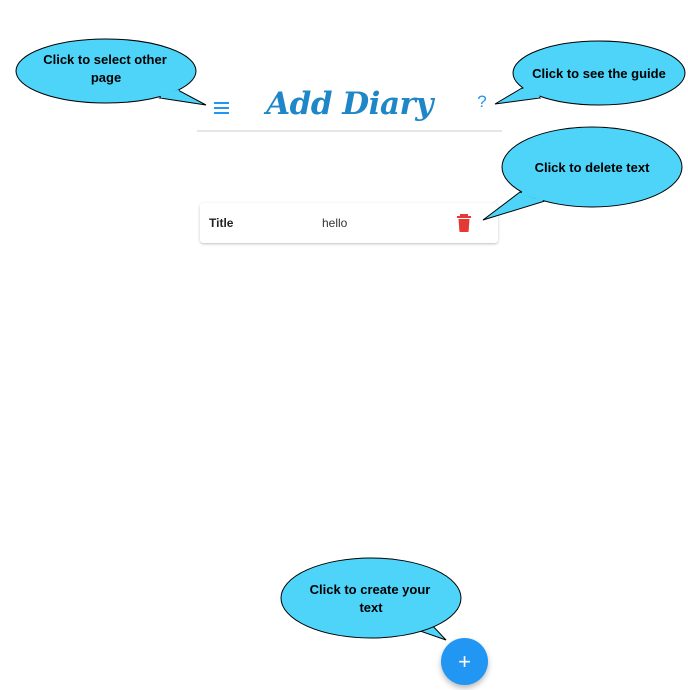  Describe the element at coordinates (371, 599) in the screenshot. I see `callout-create: Click to create your text` at that location.